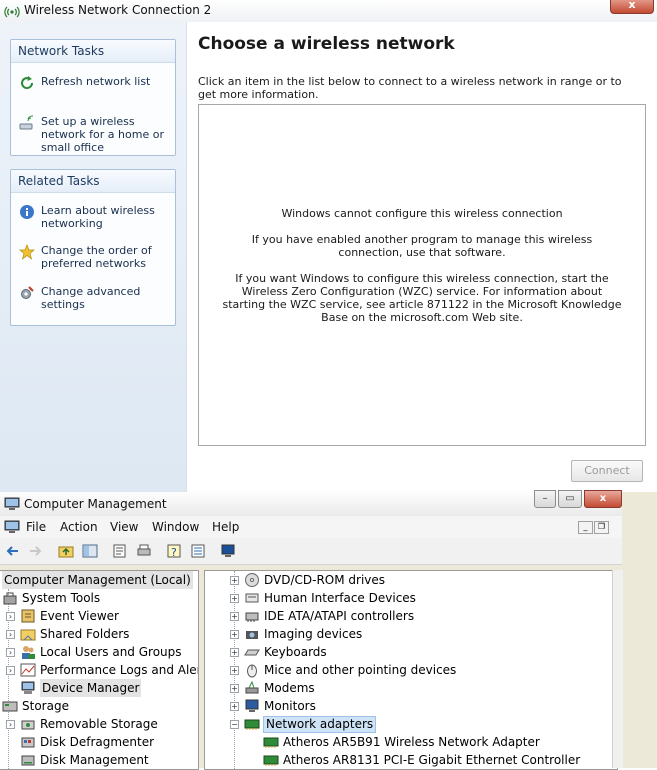  I want to click on device-label: Human Interface Devices, so click(340, 598).